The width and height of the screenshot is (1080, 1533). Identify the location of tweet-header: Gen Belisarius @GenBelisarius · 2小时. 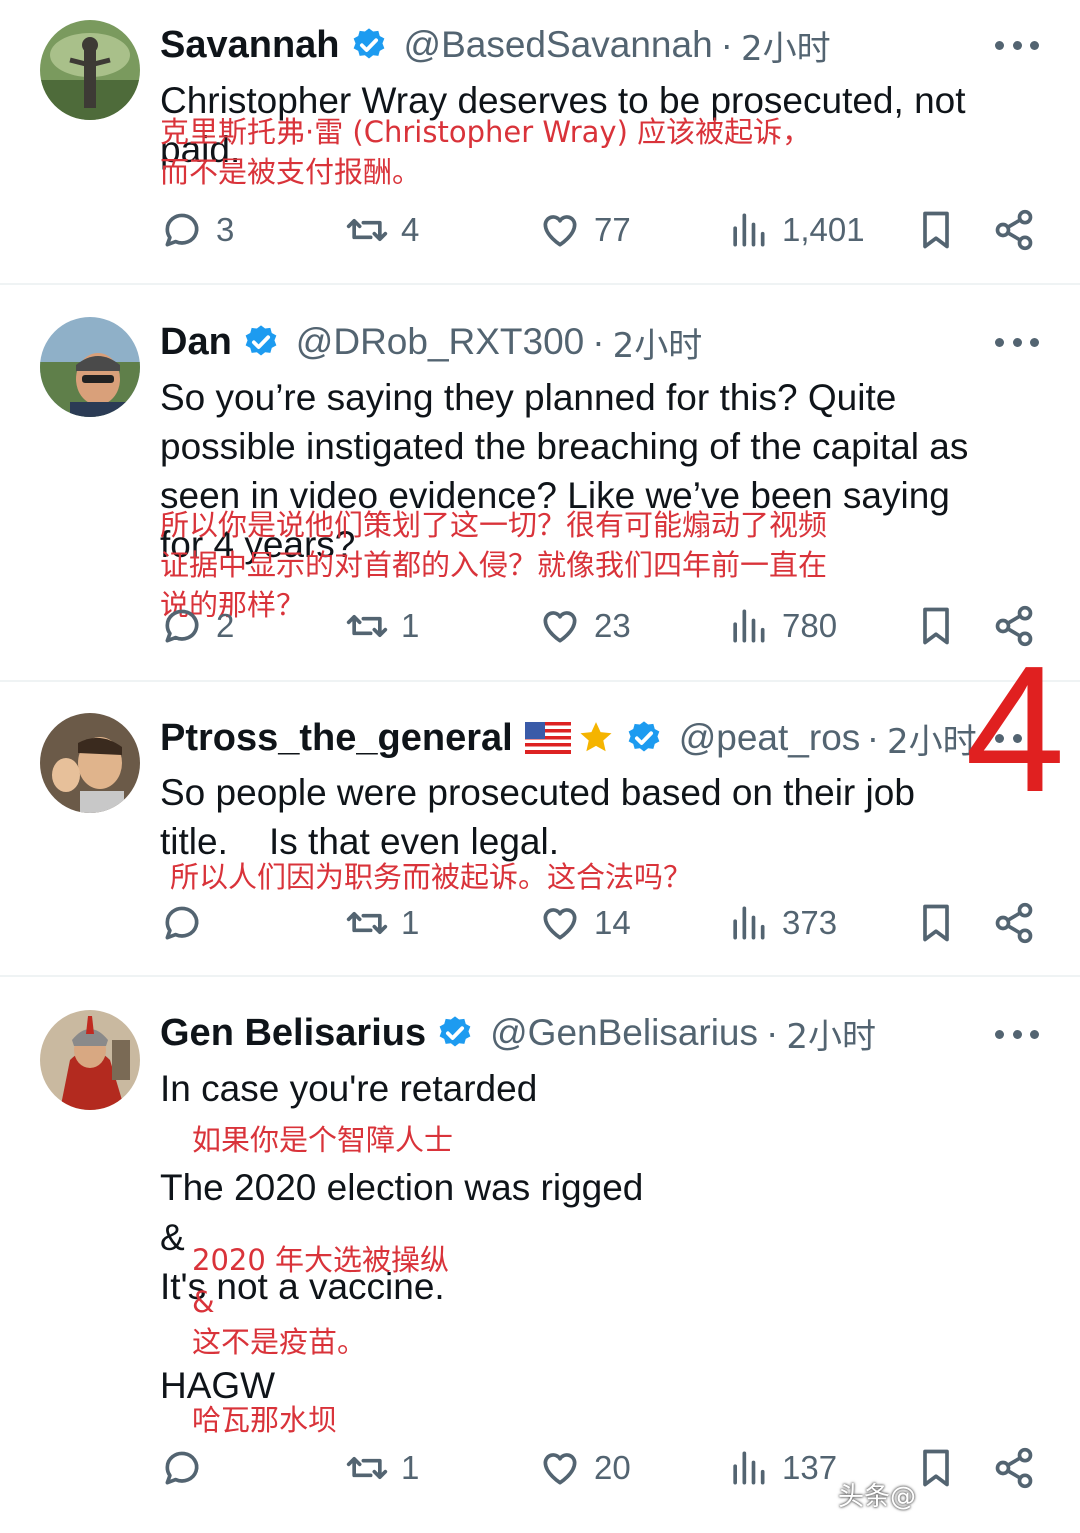
(518, 1033).